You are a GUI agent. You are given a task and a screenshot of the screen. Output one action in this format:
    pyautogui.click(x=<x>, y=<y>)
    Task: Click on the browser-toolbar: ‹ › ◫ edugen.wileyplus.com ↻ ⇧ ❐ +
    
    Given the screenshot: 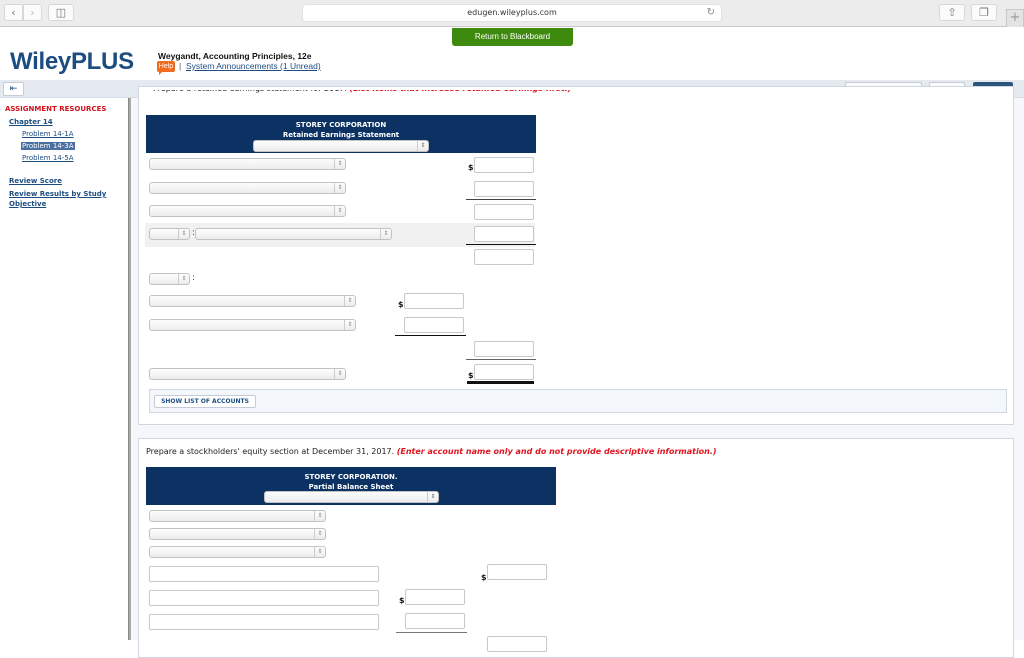 What is the action you would take?
    pyautogui.click(x=512, y=13)
    